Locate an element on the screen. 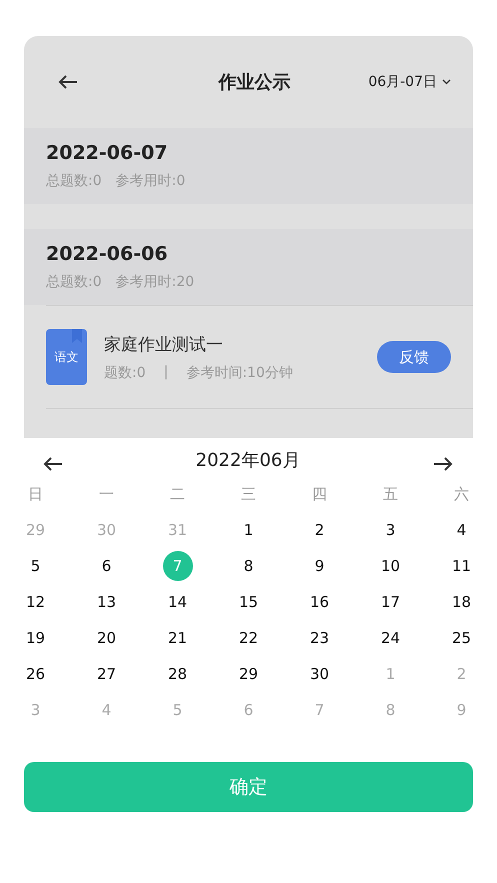  previous-month-arrow-icon is located at coordinates (53, 464).